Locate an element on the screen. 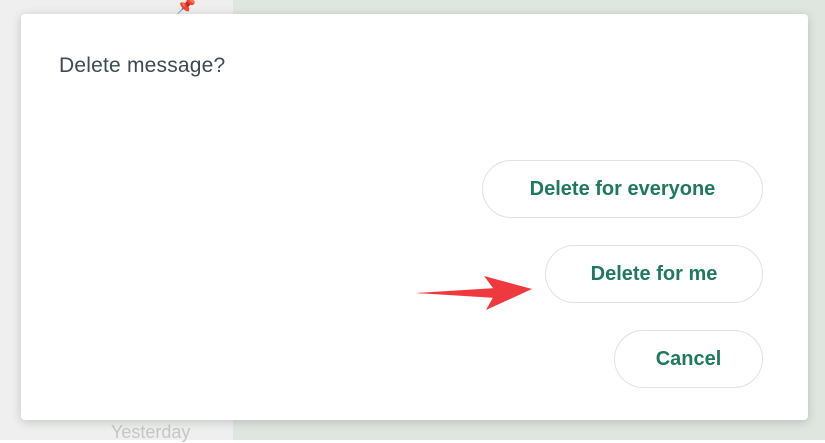 This screenshot has width=825, height=443. delete-for-me-button: Delete for me is located at coordinates (654, 274).